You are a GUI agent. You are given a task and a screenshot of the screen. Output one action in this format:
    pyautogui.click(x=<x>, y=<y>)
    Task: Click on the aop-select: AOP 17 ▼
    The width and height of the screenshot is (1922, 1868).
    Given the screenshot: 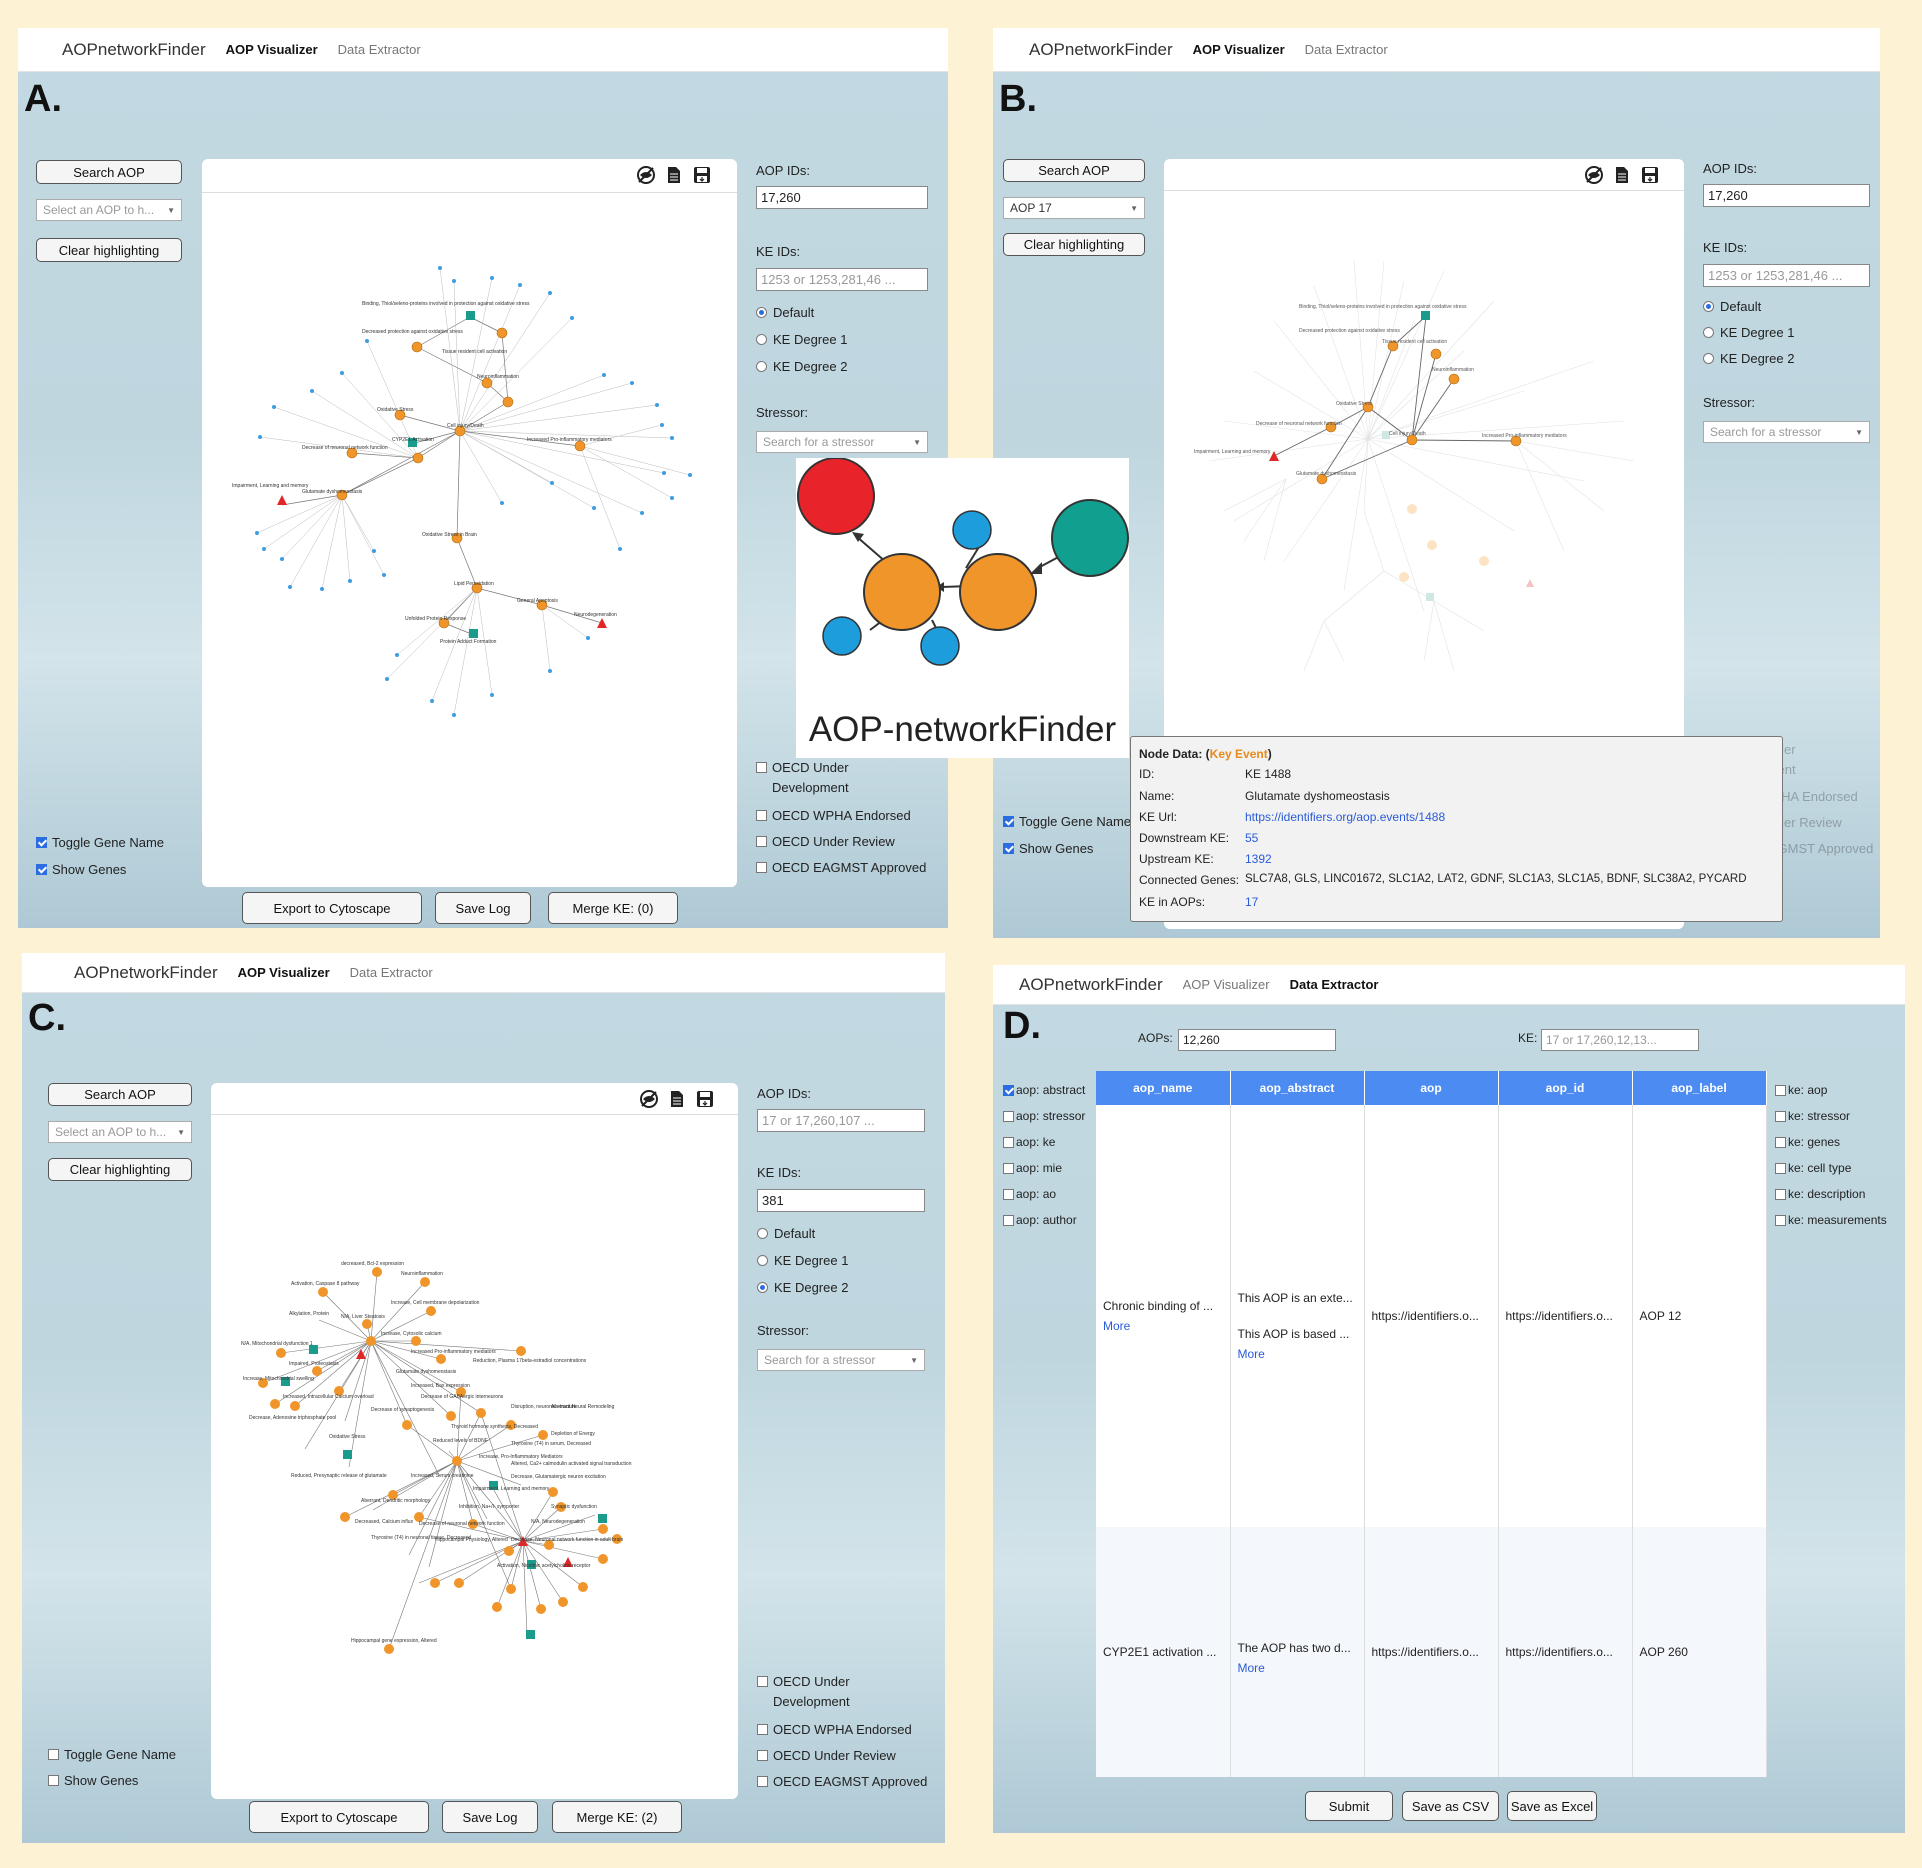 What is the action you would take?
    pyautogui.click(x=1074, y=208)
    